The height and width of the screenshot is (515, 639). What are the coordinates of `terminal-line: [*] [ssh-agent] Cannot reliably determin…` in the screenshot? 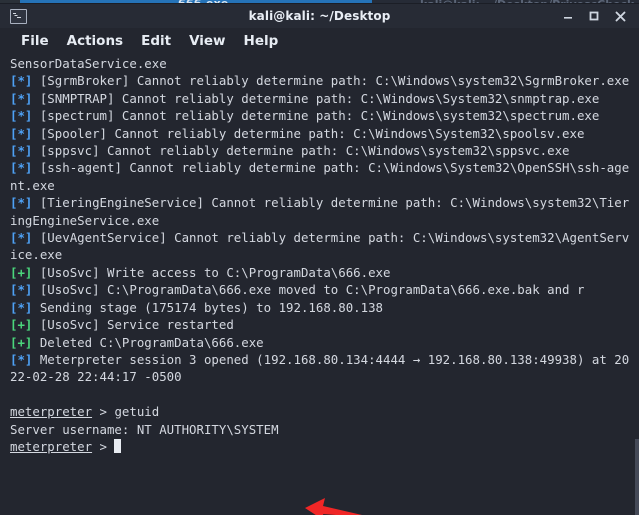 It's located at (320, 176).